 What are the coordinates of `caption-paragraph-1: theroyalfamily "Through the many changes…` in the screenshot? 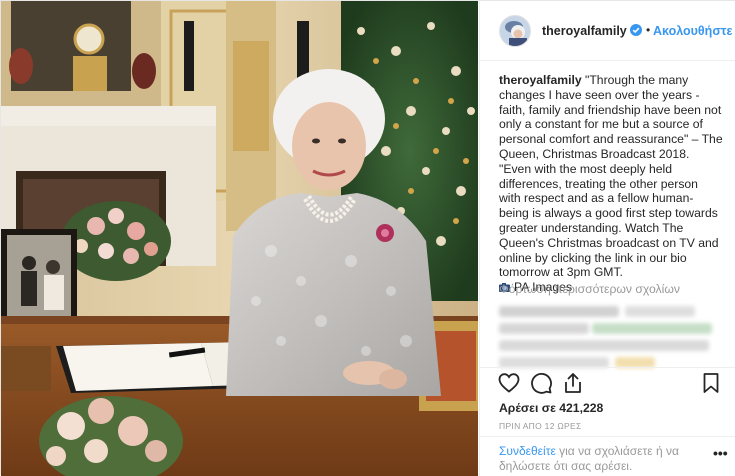 It's located at (611, 117).